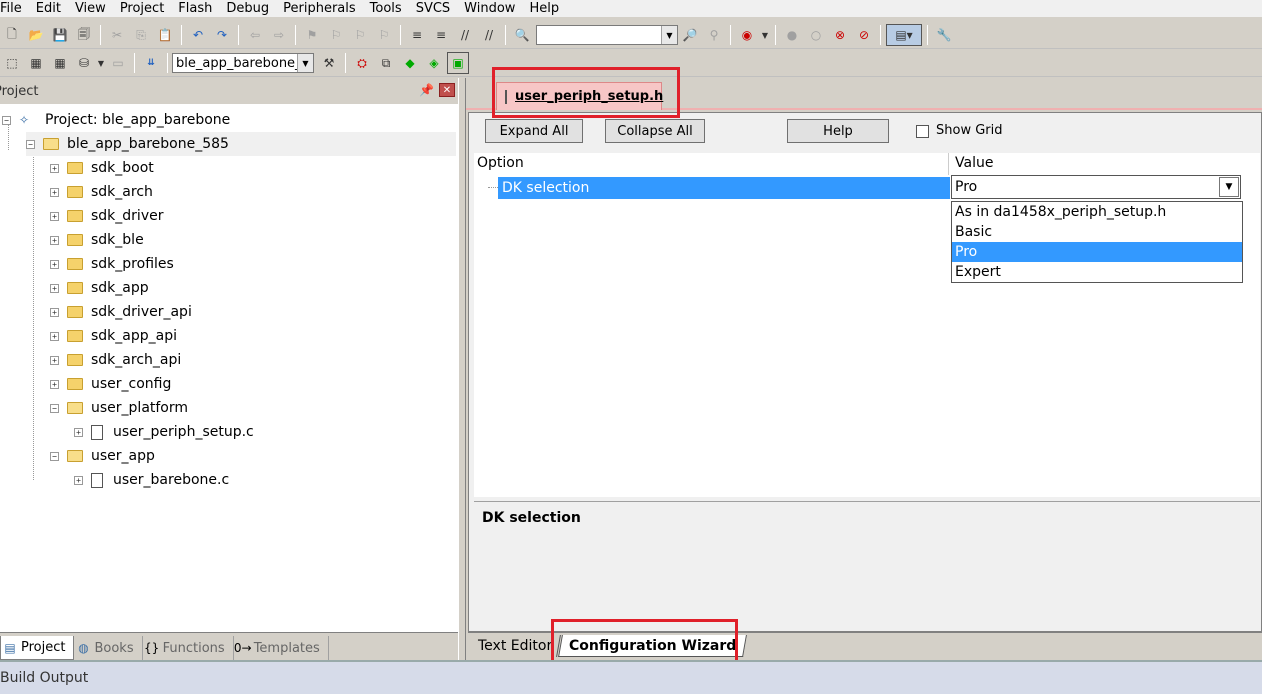  What do you see at coordinates (222, 35) in the screenshot?
I see `redo-icon: ↷` at bounding box center [222, 35].